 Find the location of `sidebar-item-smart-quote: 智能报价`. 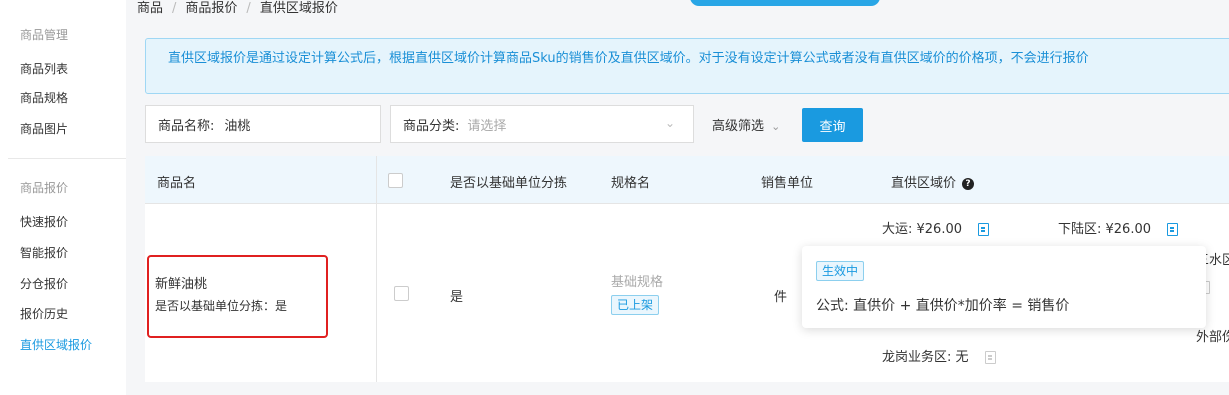

sidebar-item-smart-quote: 智能报价 is located at coordinates (44, 252).